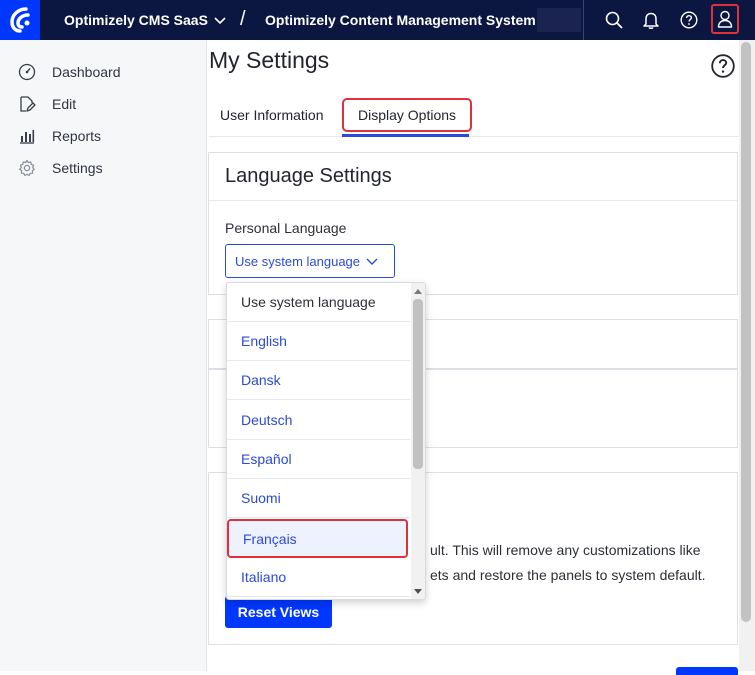 The width and height of the screenshot is (755, 675). What do you see at coordinates (707, 671) in the screenshot?
I see `save-button` at bounding box center [707, 671].